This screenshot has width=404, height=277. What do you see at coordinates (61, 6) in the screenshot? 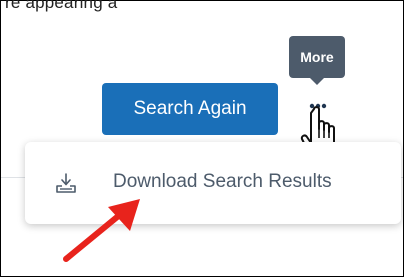
I see `partial-text-top: re appearing a` at bounding box center [61, 6].